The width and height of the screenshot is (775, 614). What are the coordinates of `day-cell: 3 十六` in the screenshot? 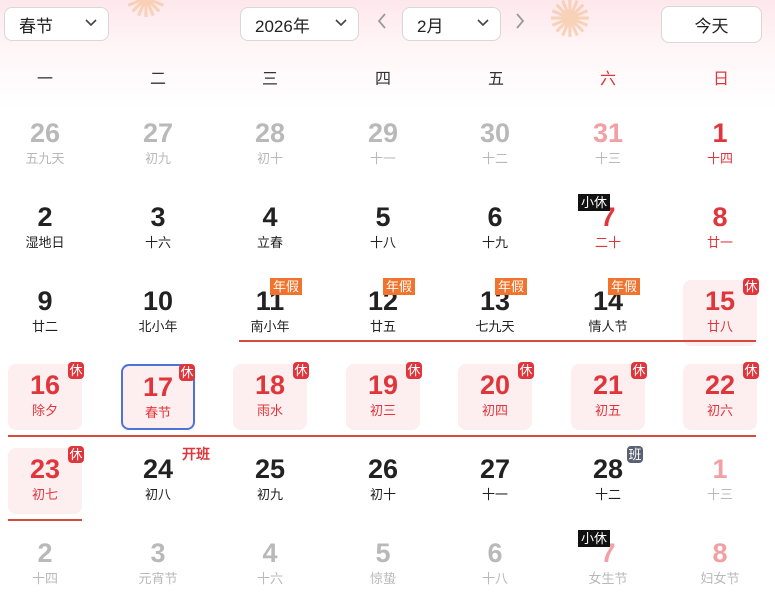 It's located at (158, 229).